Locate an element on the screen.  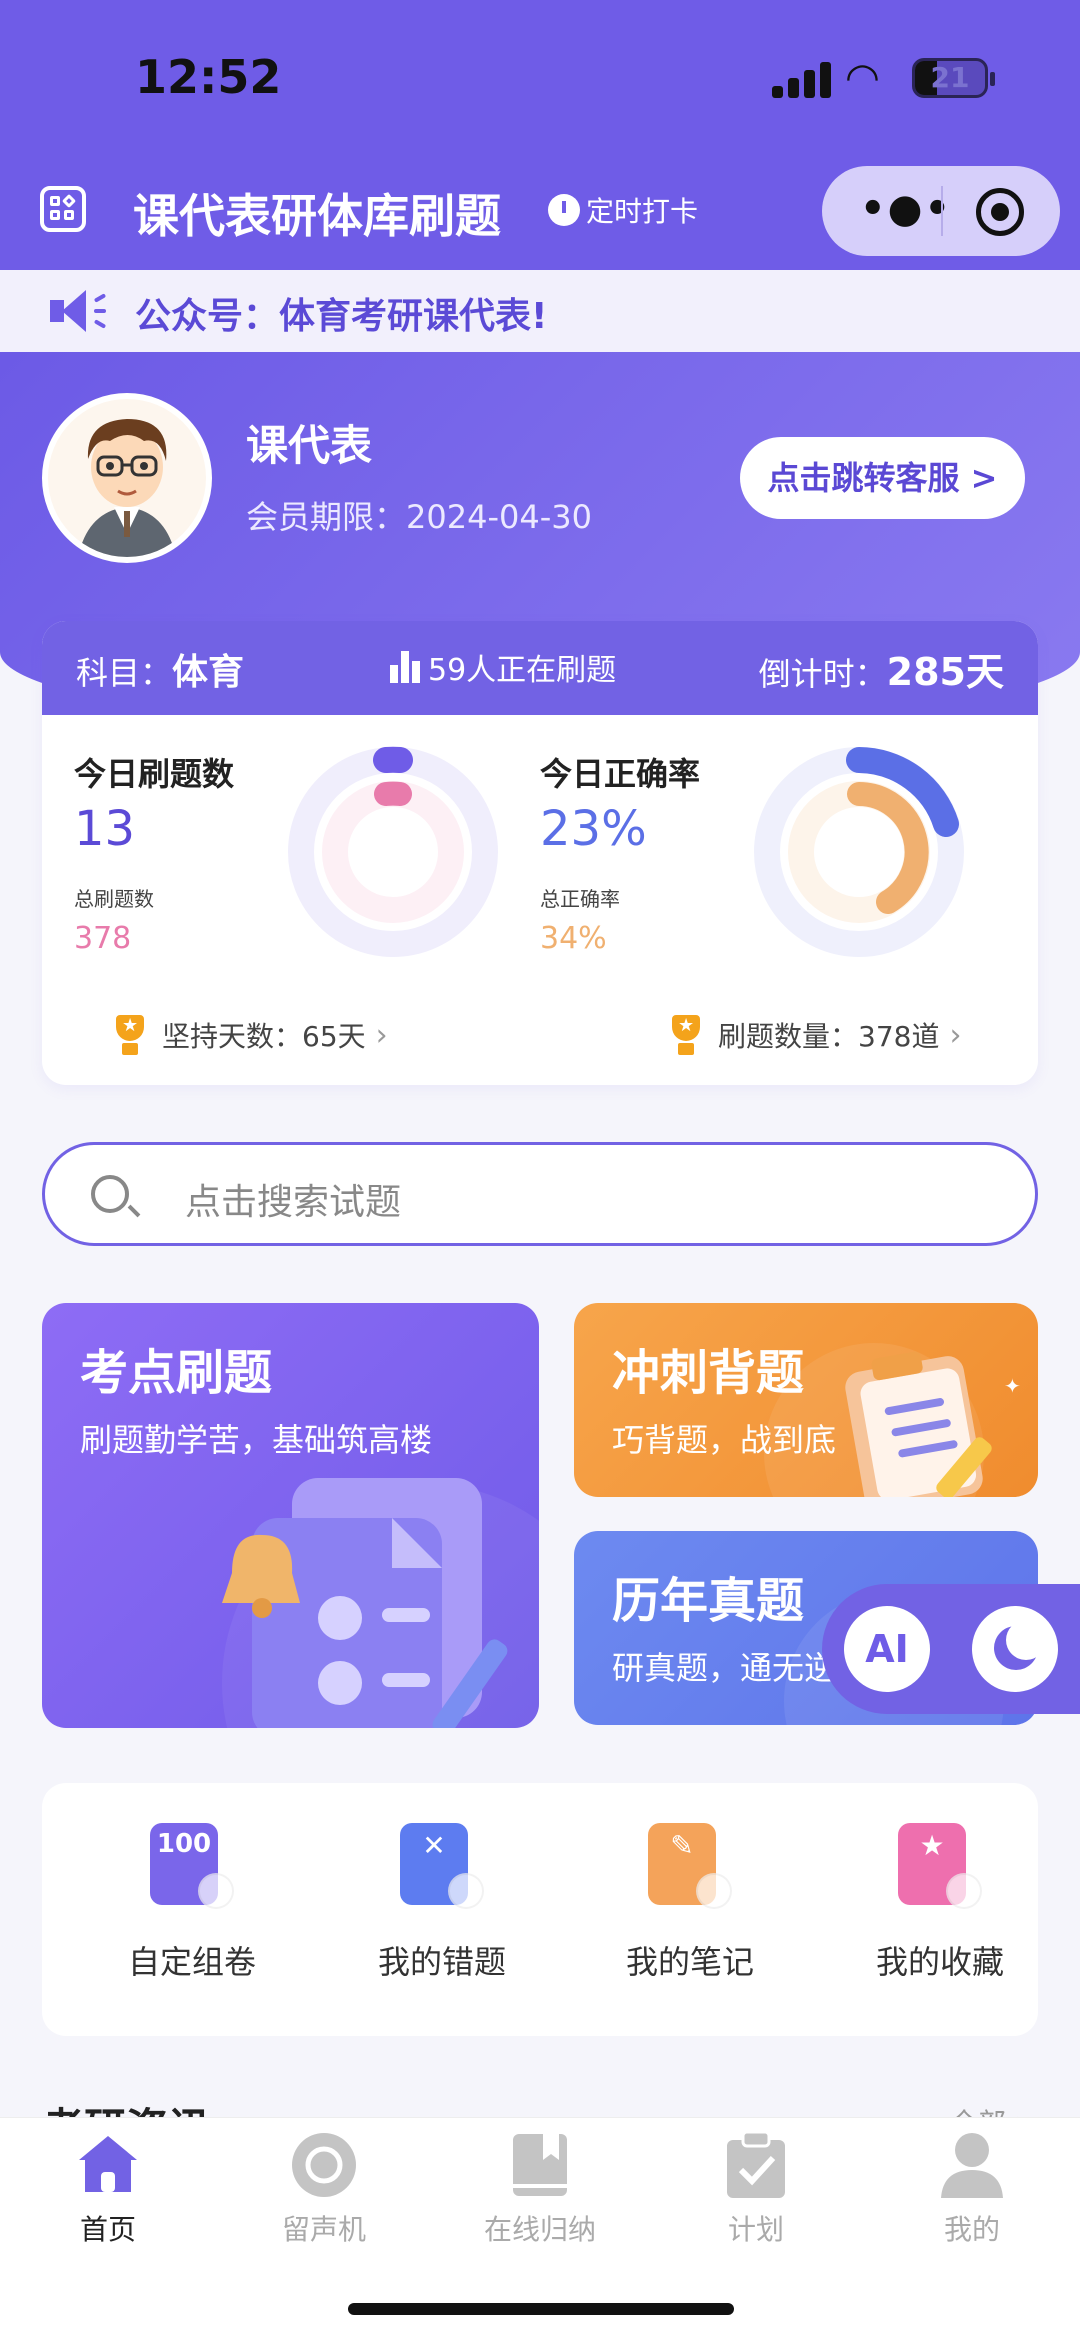
tool-custom-paper: 100 自定组卷 is located at coordinates (192, 1903).